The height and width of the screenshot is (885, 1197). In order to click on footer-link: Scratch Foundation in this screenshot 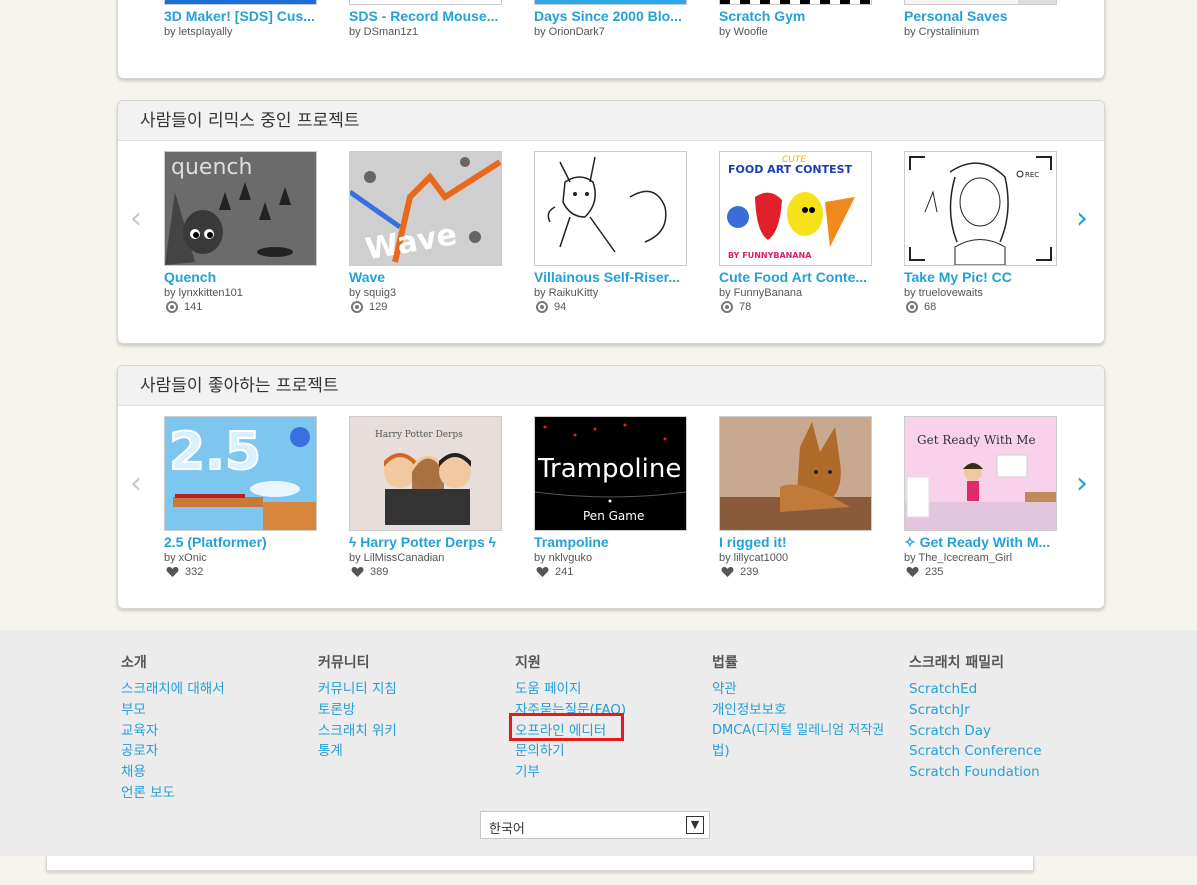, I will do `click(975, 772)`.